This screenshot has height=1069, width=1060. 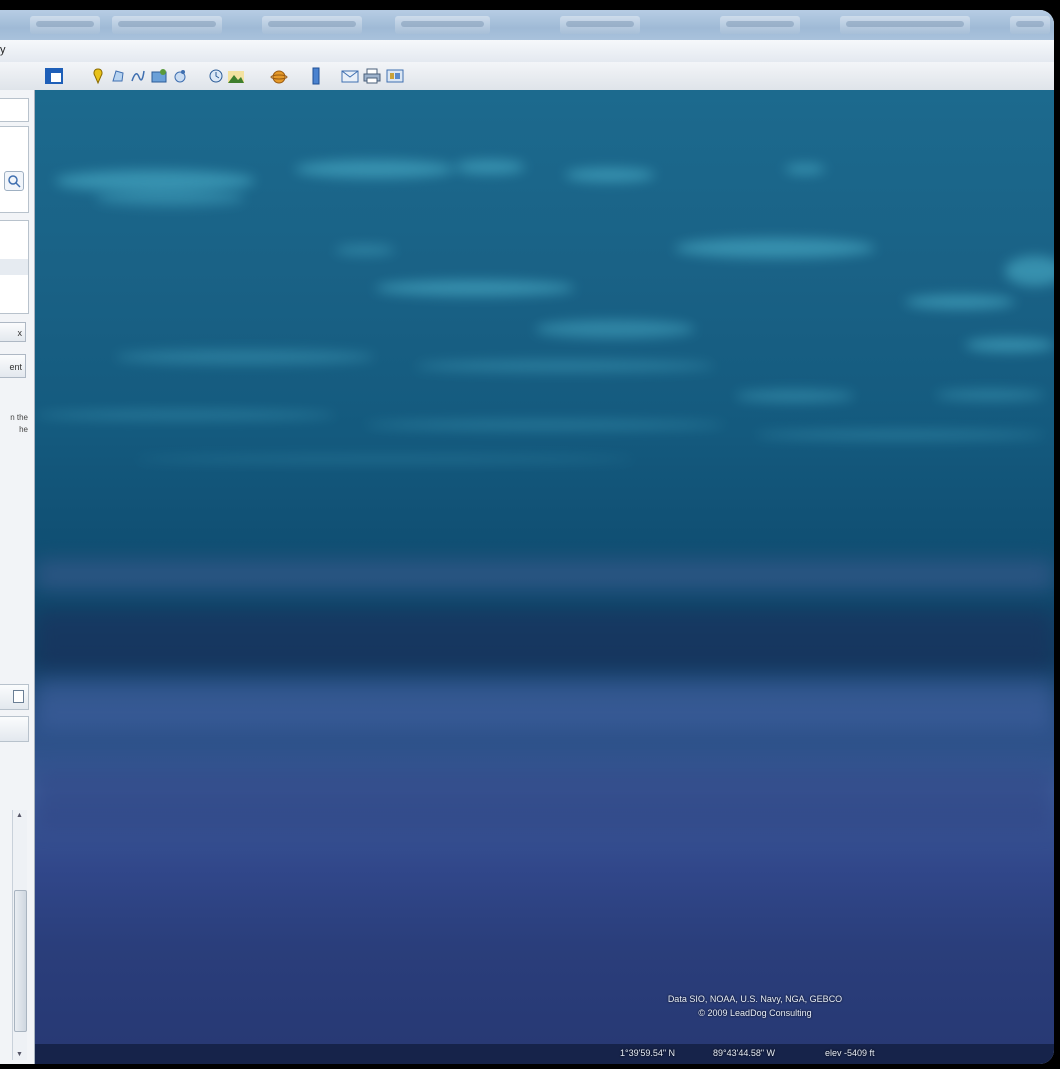 I want to click on taskbar-strip, so click(x=527, y=25).